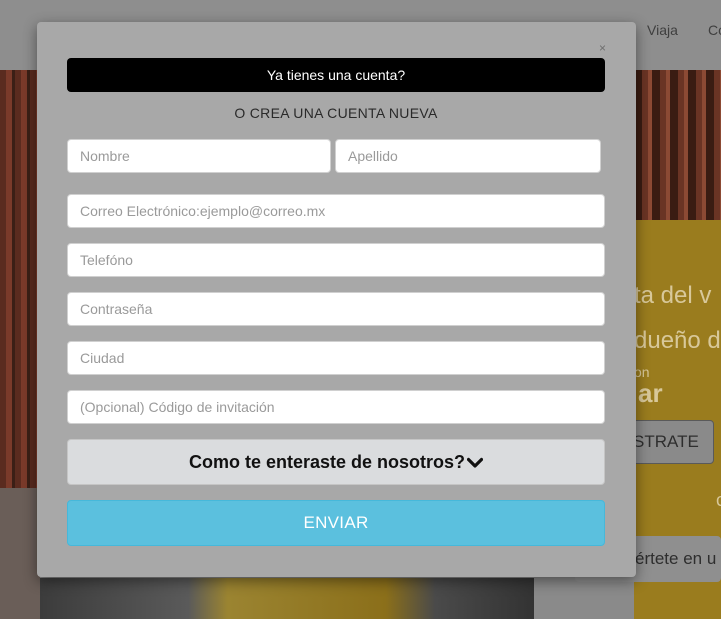 Image resolution: width=721 pixels, height=619 pixels. Describe the element at coordinates (673, 295) in the screenshot. I see `hero-text-line-1: ta del v` at that location.